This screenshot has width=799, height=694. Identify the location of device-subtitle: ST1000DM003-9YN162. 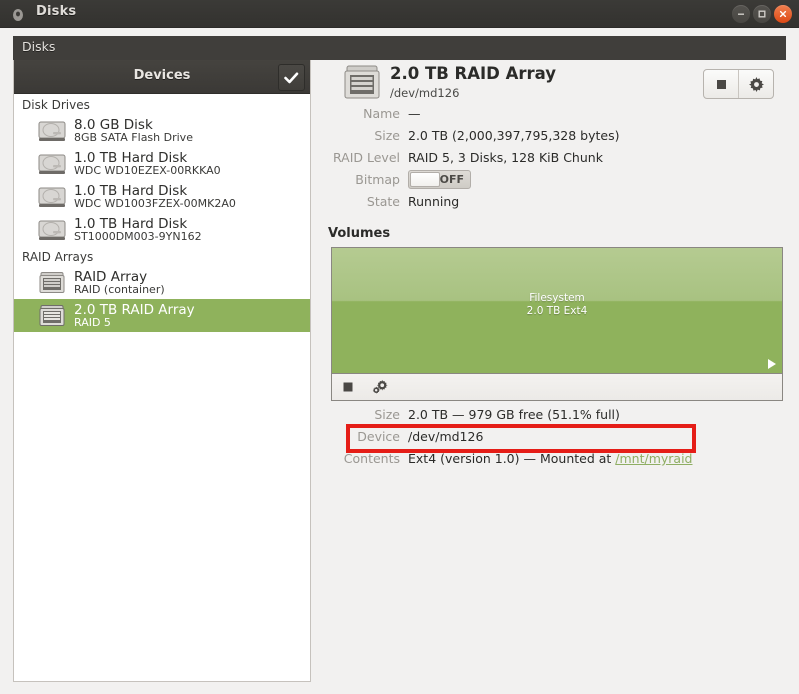
(138, 236).